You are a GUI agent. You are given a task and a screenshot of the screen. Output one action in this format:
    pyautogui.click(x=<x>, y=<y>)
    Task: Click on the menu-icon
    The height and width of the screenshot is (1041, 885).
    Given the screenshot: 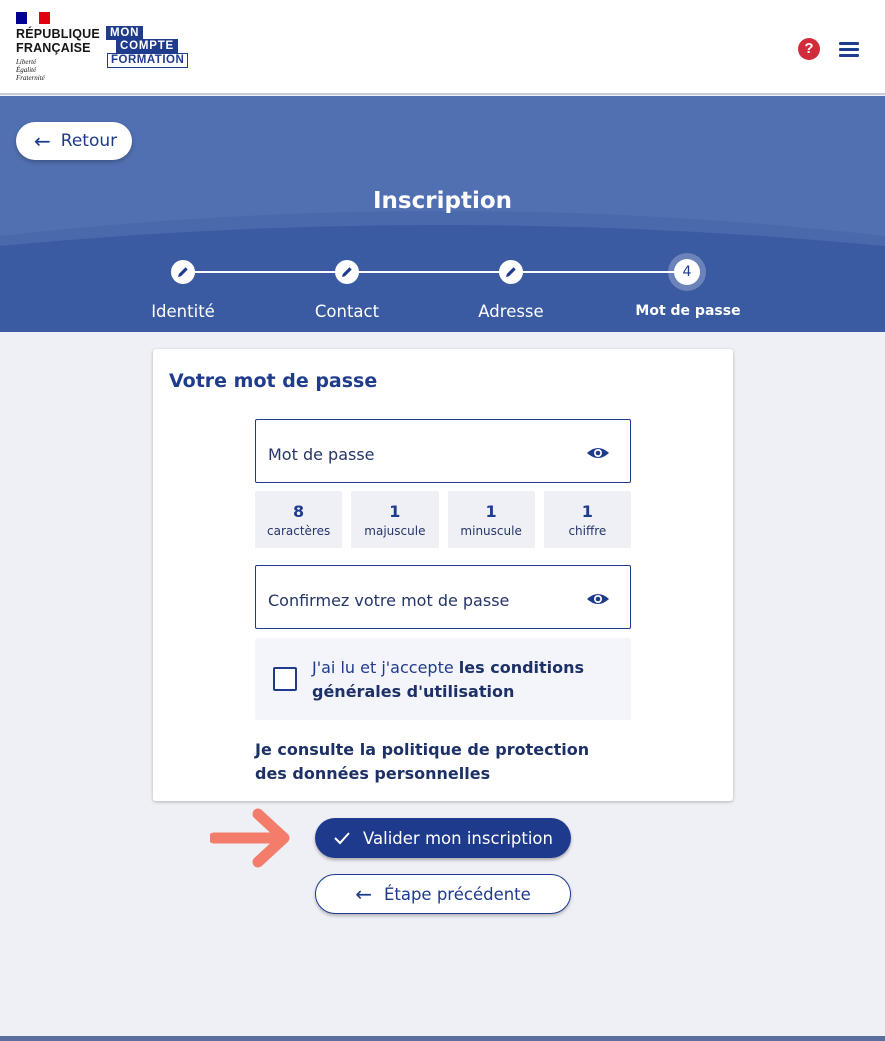 What is the action you would take?
    pyautogui.click(x=849, y=49)
    